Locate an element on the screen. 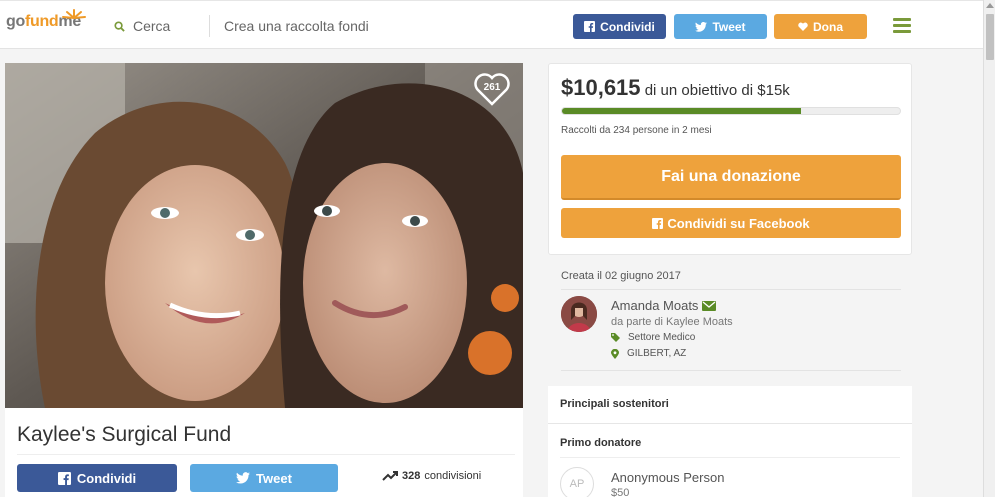 This screenshot has width=995, height=497. progress-fill is located at coordinates (682, 111).